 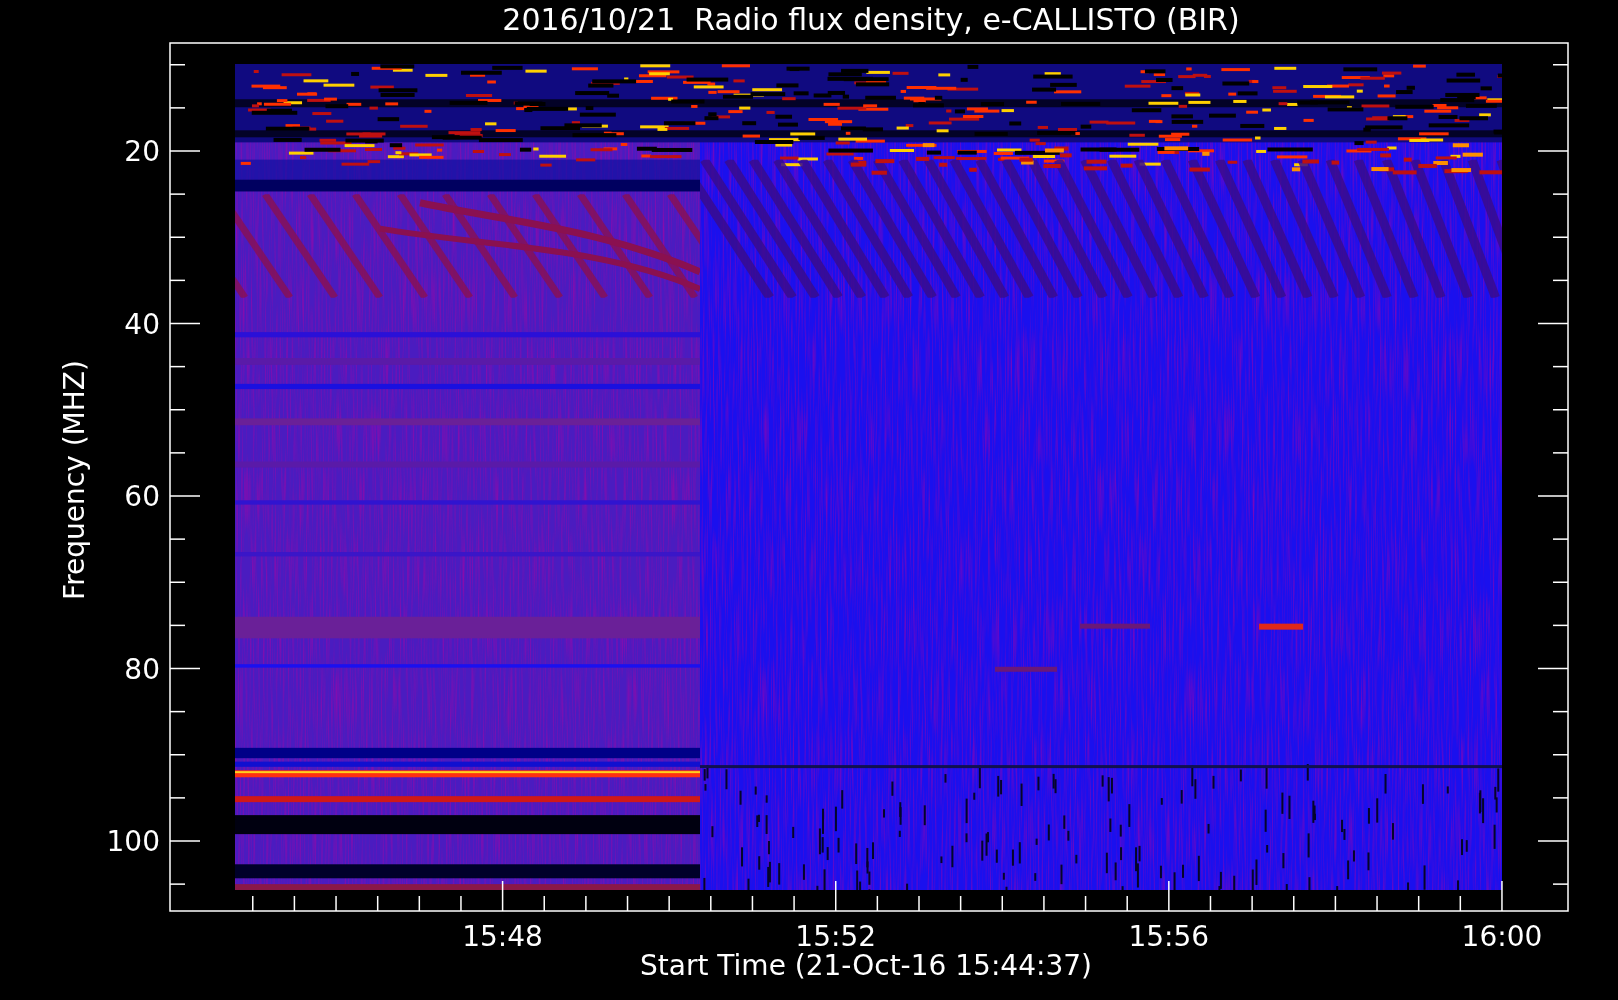 What do you see at coordinates (1169, 936) in the screenshot?
I see `tick-label: 15:56` at bounding box center [1169, 936].